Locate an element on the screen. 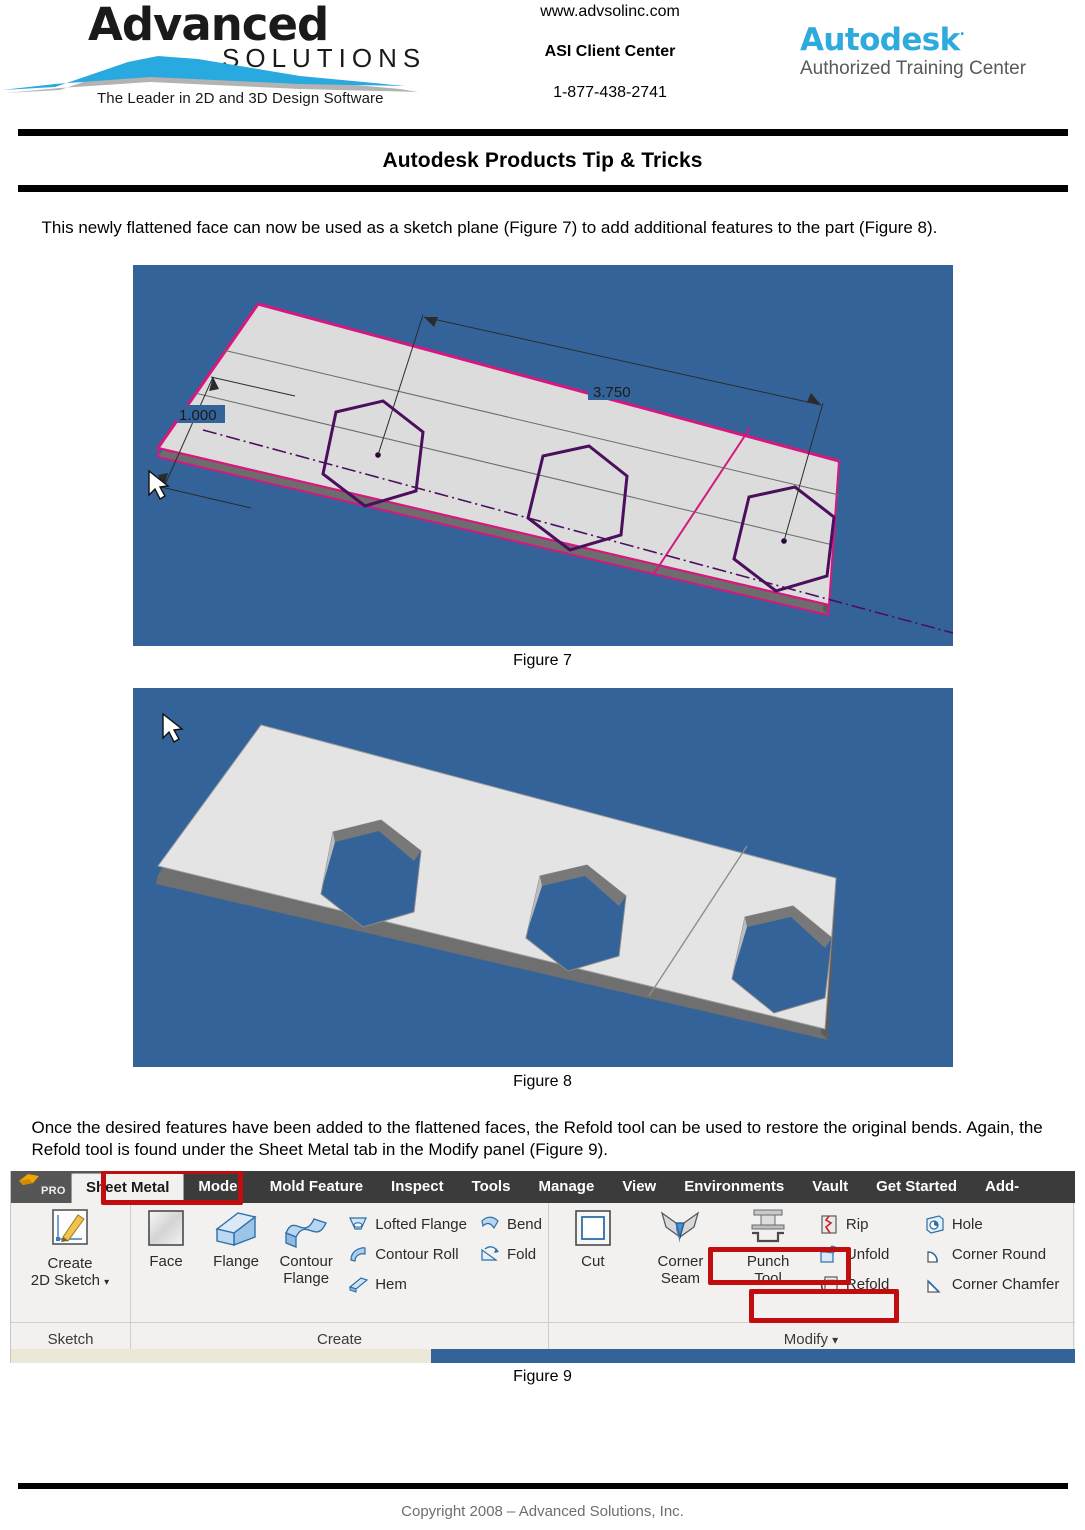  button-cut-label: Cut is located at coordinates (593, 1262).